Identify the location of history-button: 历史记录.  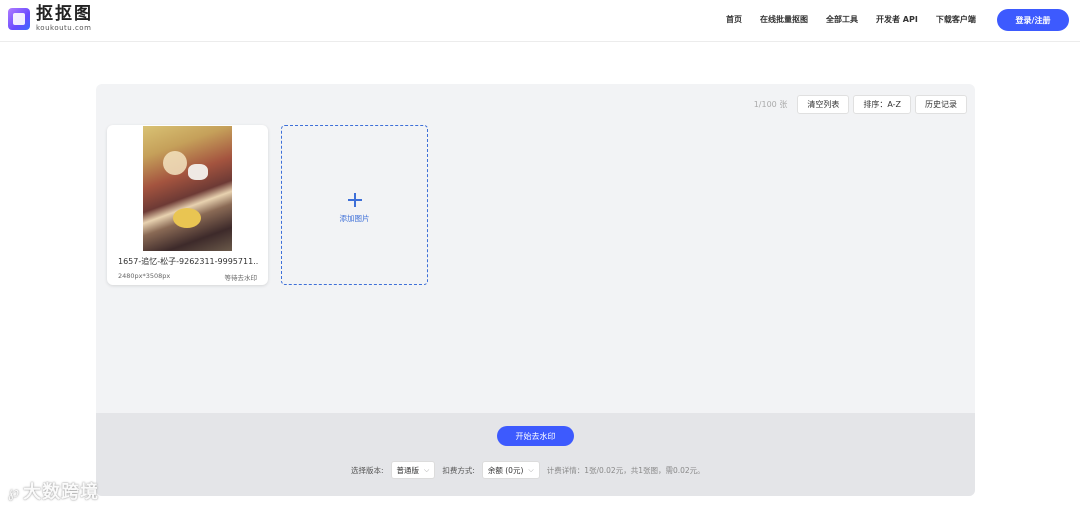
(941, 104).